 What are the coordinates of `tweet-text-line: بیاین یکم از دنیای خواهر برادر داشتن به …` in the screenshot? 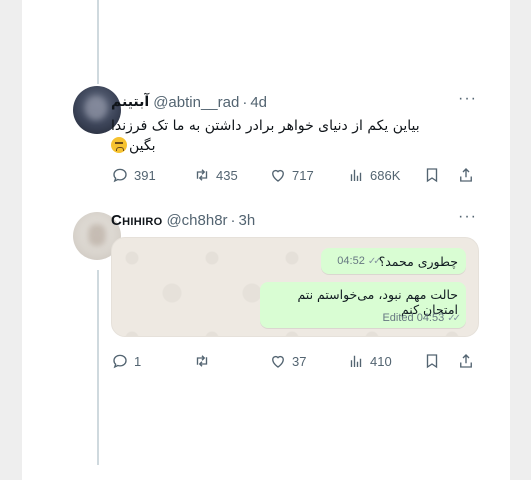 It's located at (265, 126).